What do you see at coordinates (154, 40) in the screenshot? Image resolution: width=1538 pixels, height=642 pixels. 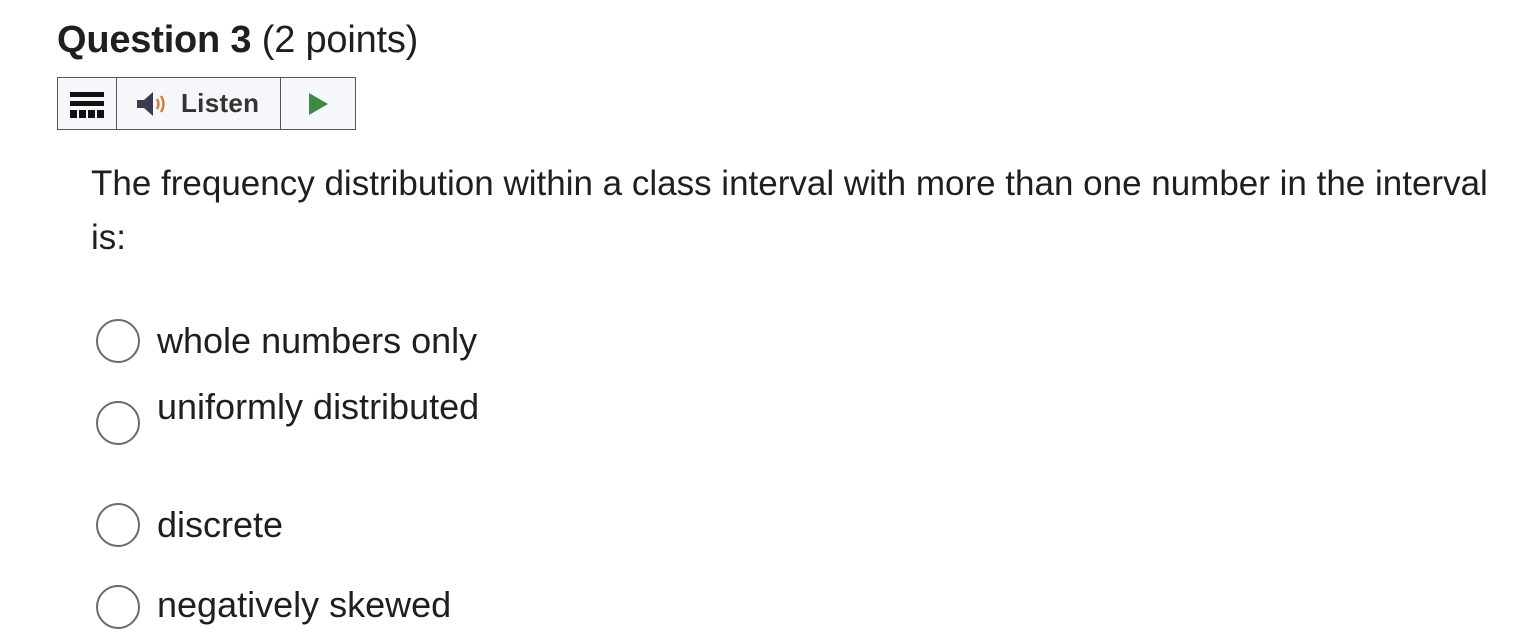 I see `question-title: Question 3` at bounding box center [154, 40].